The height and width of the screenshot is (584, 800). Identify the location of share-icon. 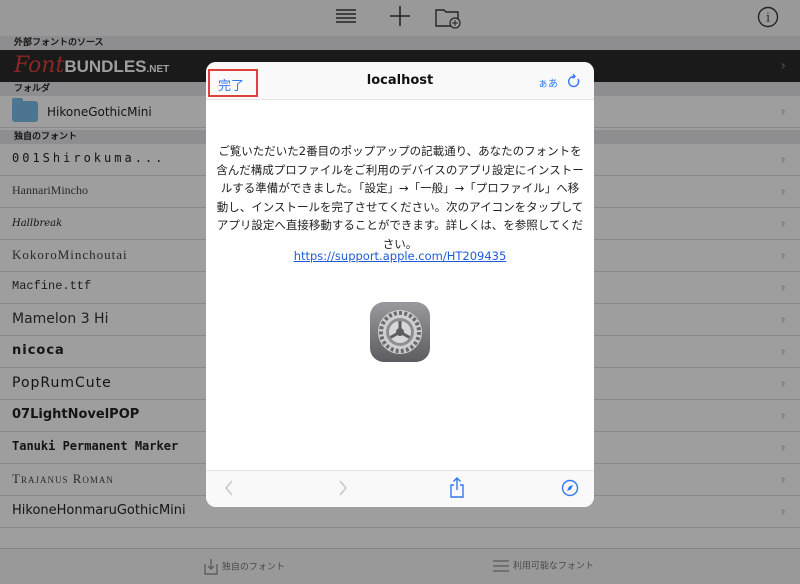
(457, 490).